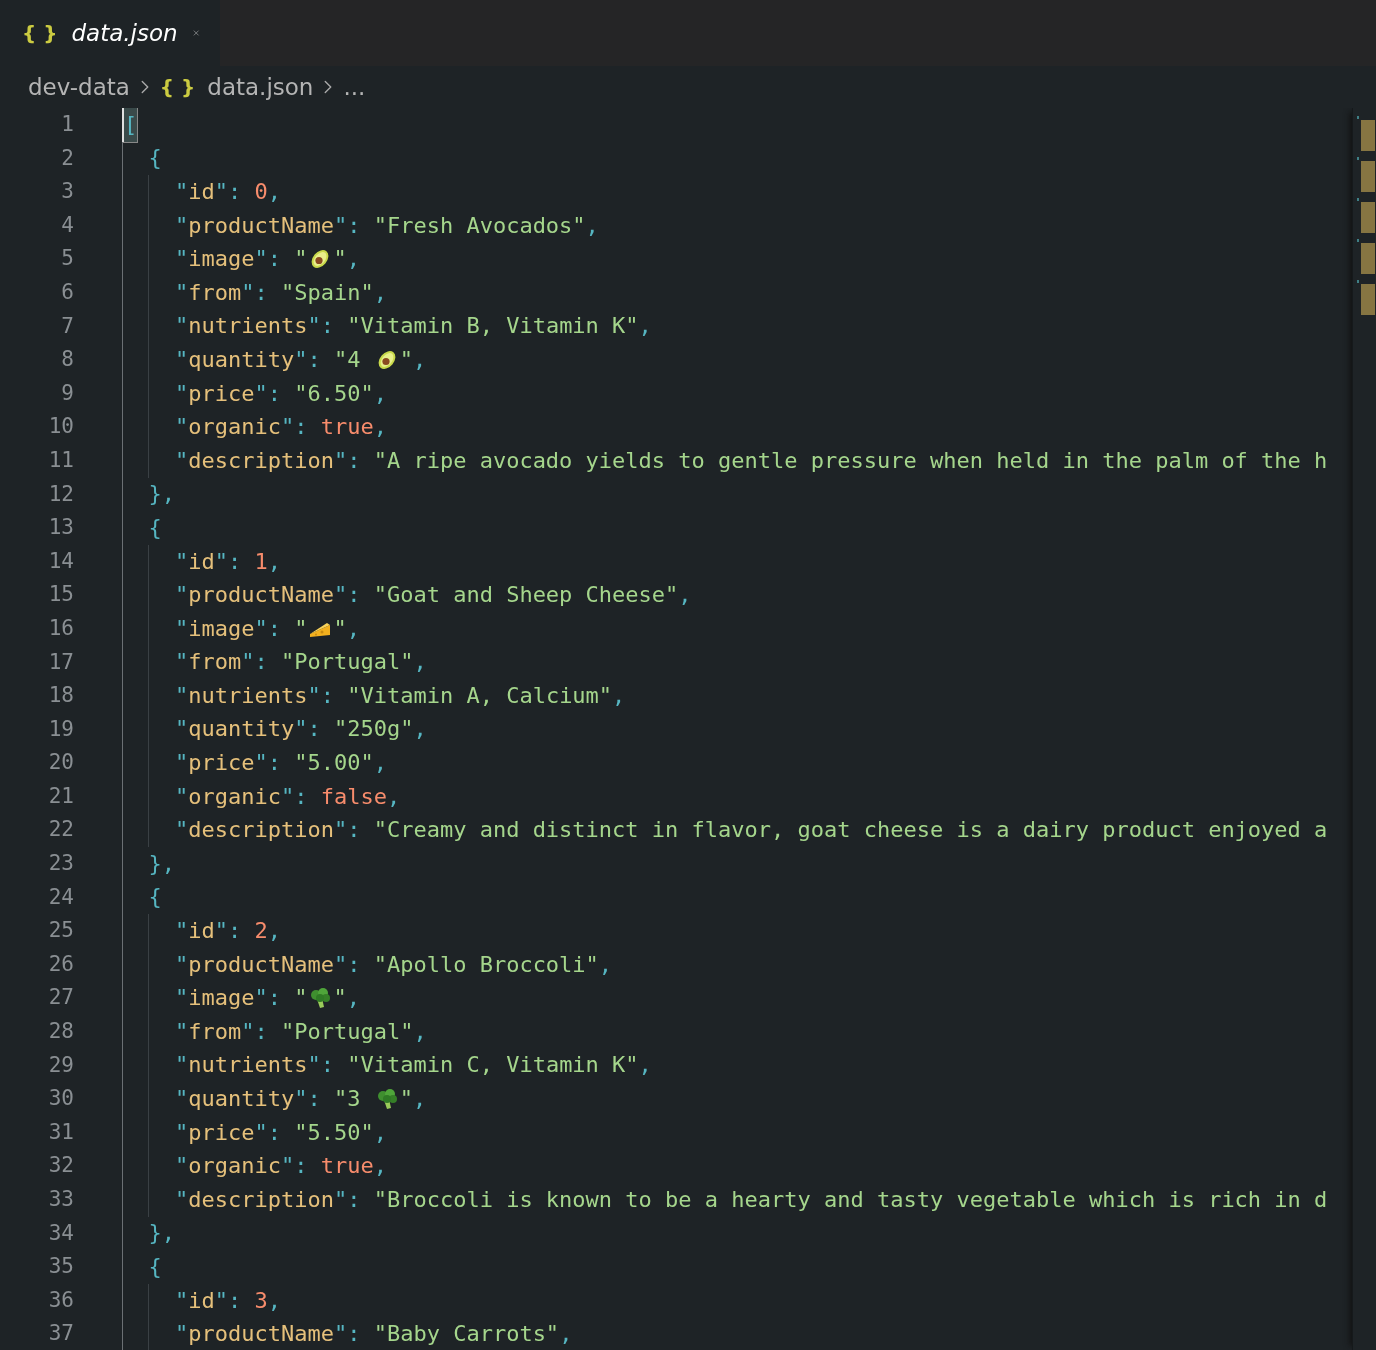 The height and width of the screenshot is (1350, 1376). Describe the element at coordinates (347, 359) in the screenshot. I see `code-token: "4` at that location.